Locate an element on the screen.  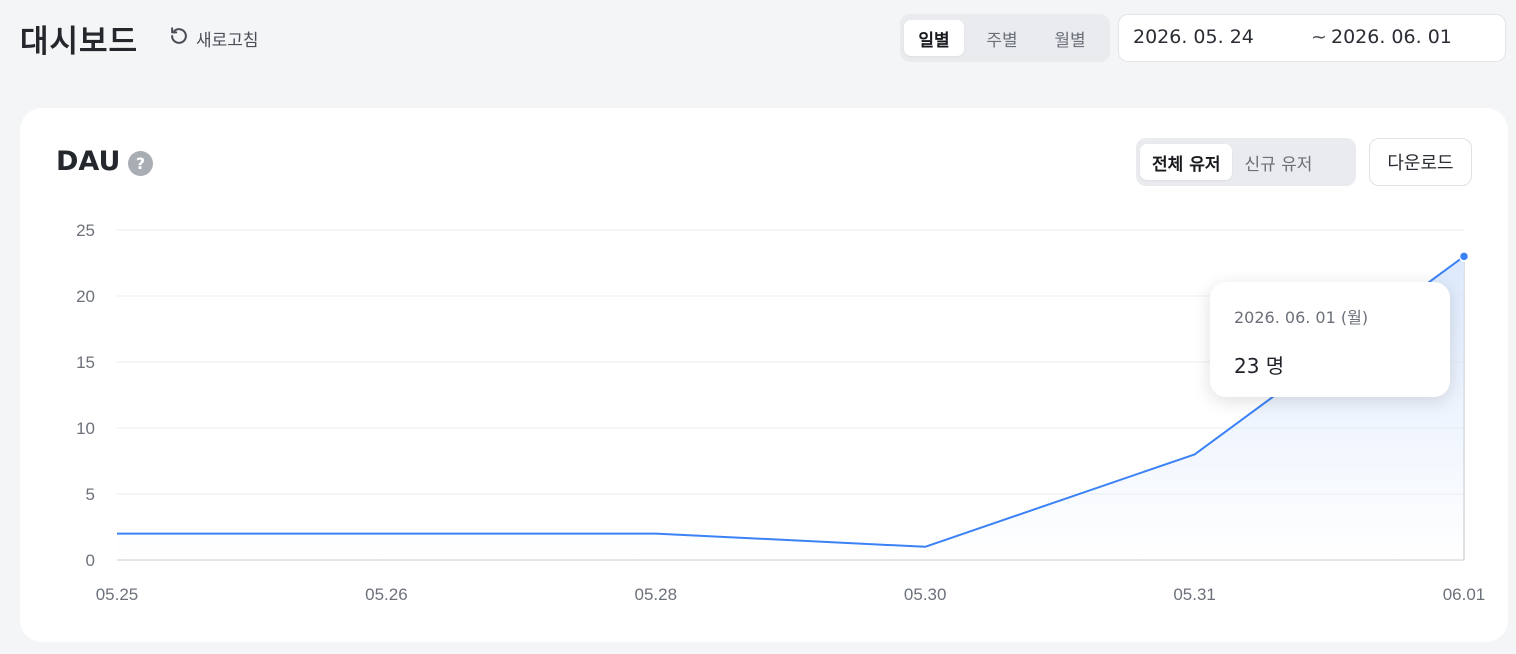
y-tick-label: 0 is located at coordinates (90, 560).